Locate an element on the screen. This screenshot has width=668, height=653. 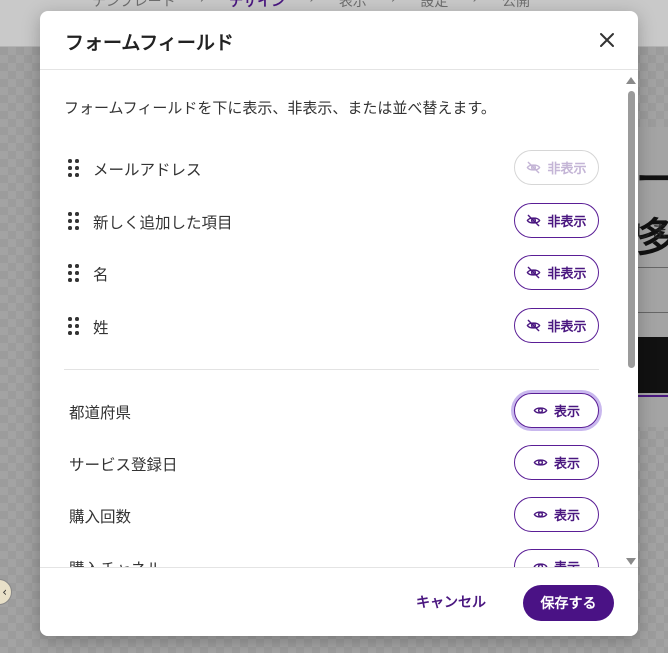
field-row-prefecture: 都道府県 表示 is located at coordinates (331, 411).